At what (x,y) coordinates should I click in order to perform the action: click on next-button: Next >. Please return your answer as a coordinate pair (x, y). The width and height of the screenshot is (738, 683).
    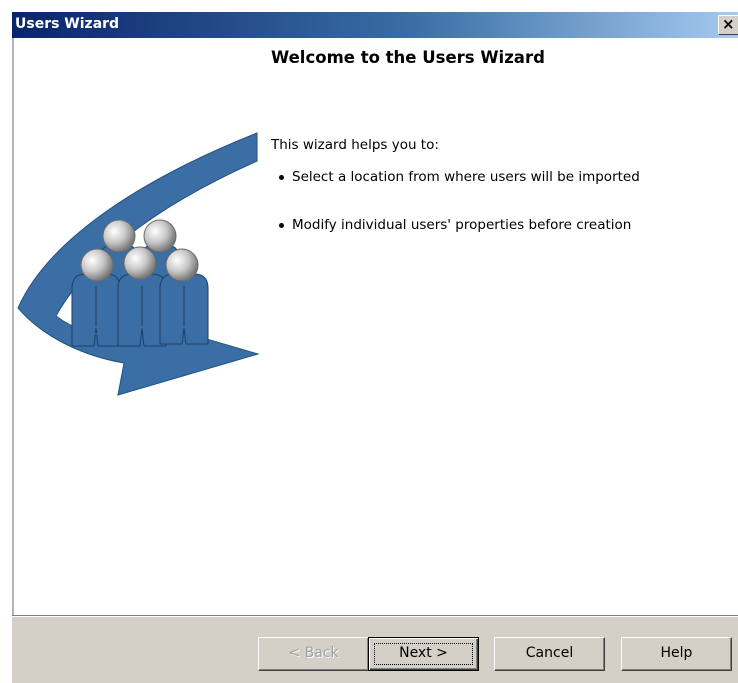
    Looking at the image, I should click on (423, 654).